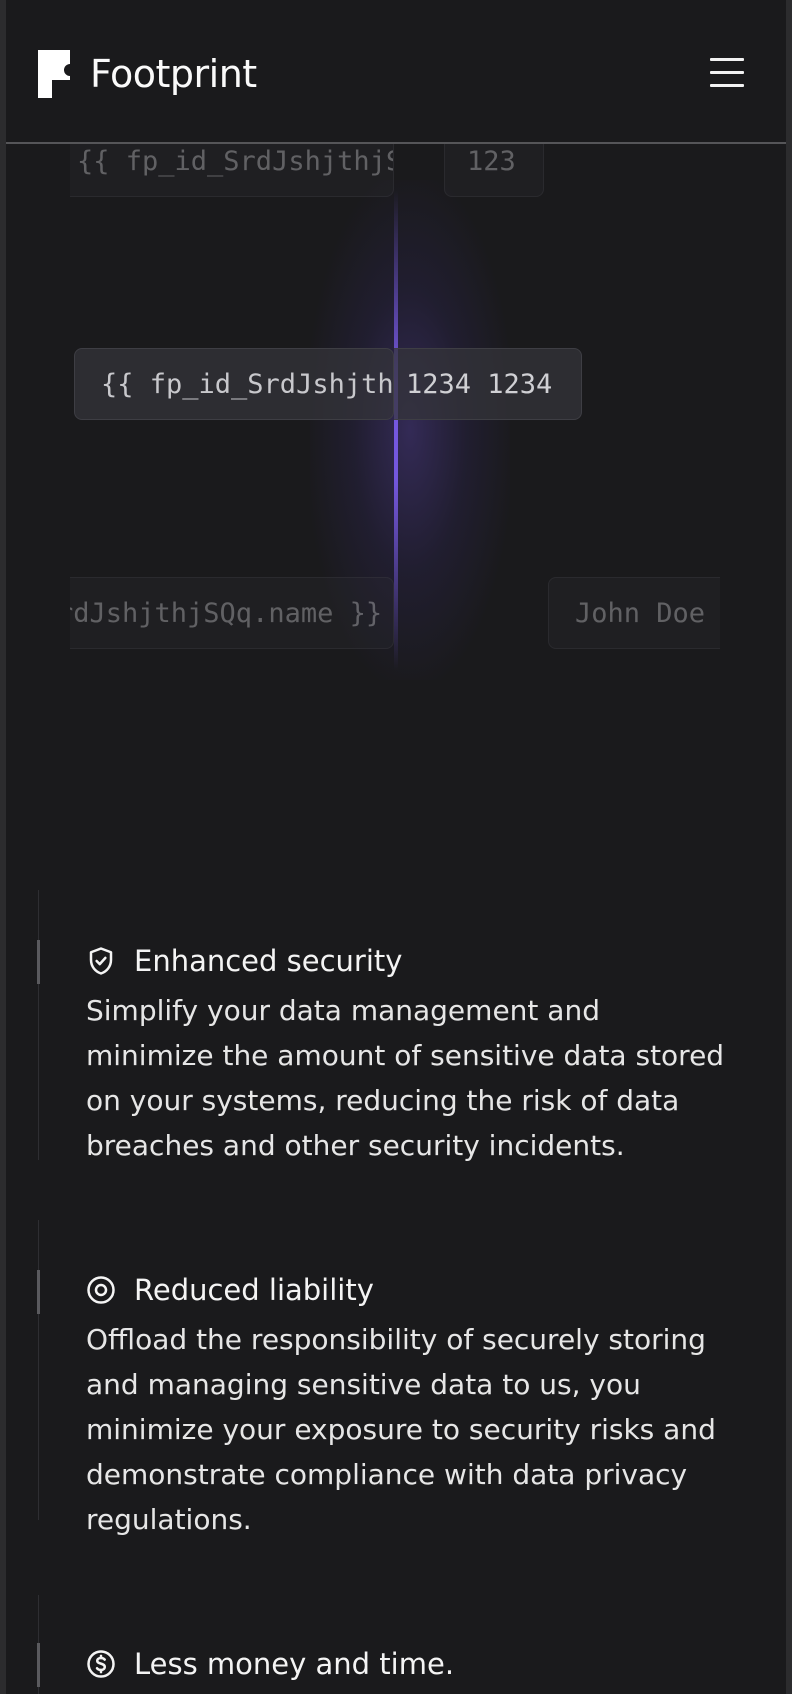 The width and height of the screenshot is (792, 1694). What do you see at coordinates (268, 961) in the screenshot?
I see `feature-title-text: Enhanced security` at bounding box center [268, 961].